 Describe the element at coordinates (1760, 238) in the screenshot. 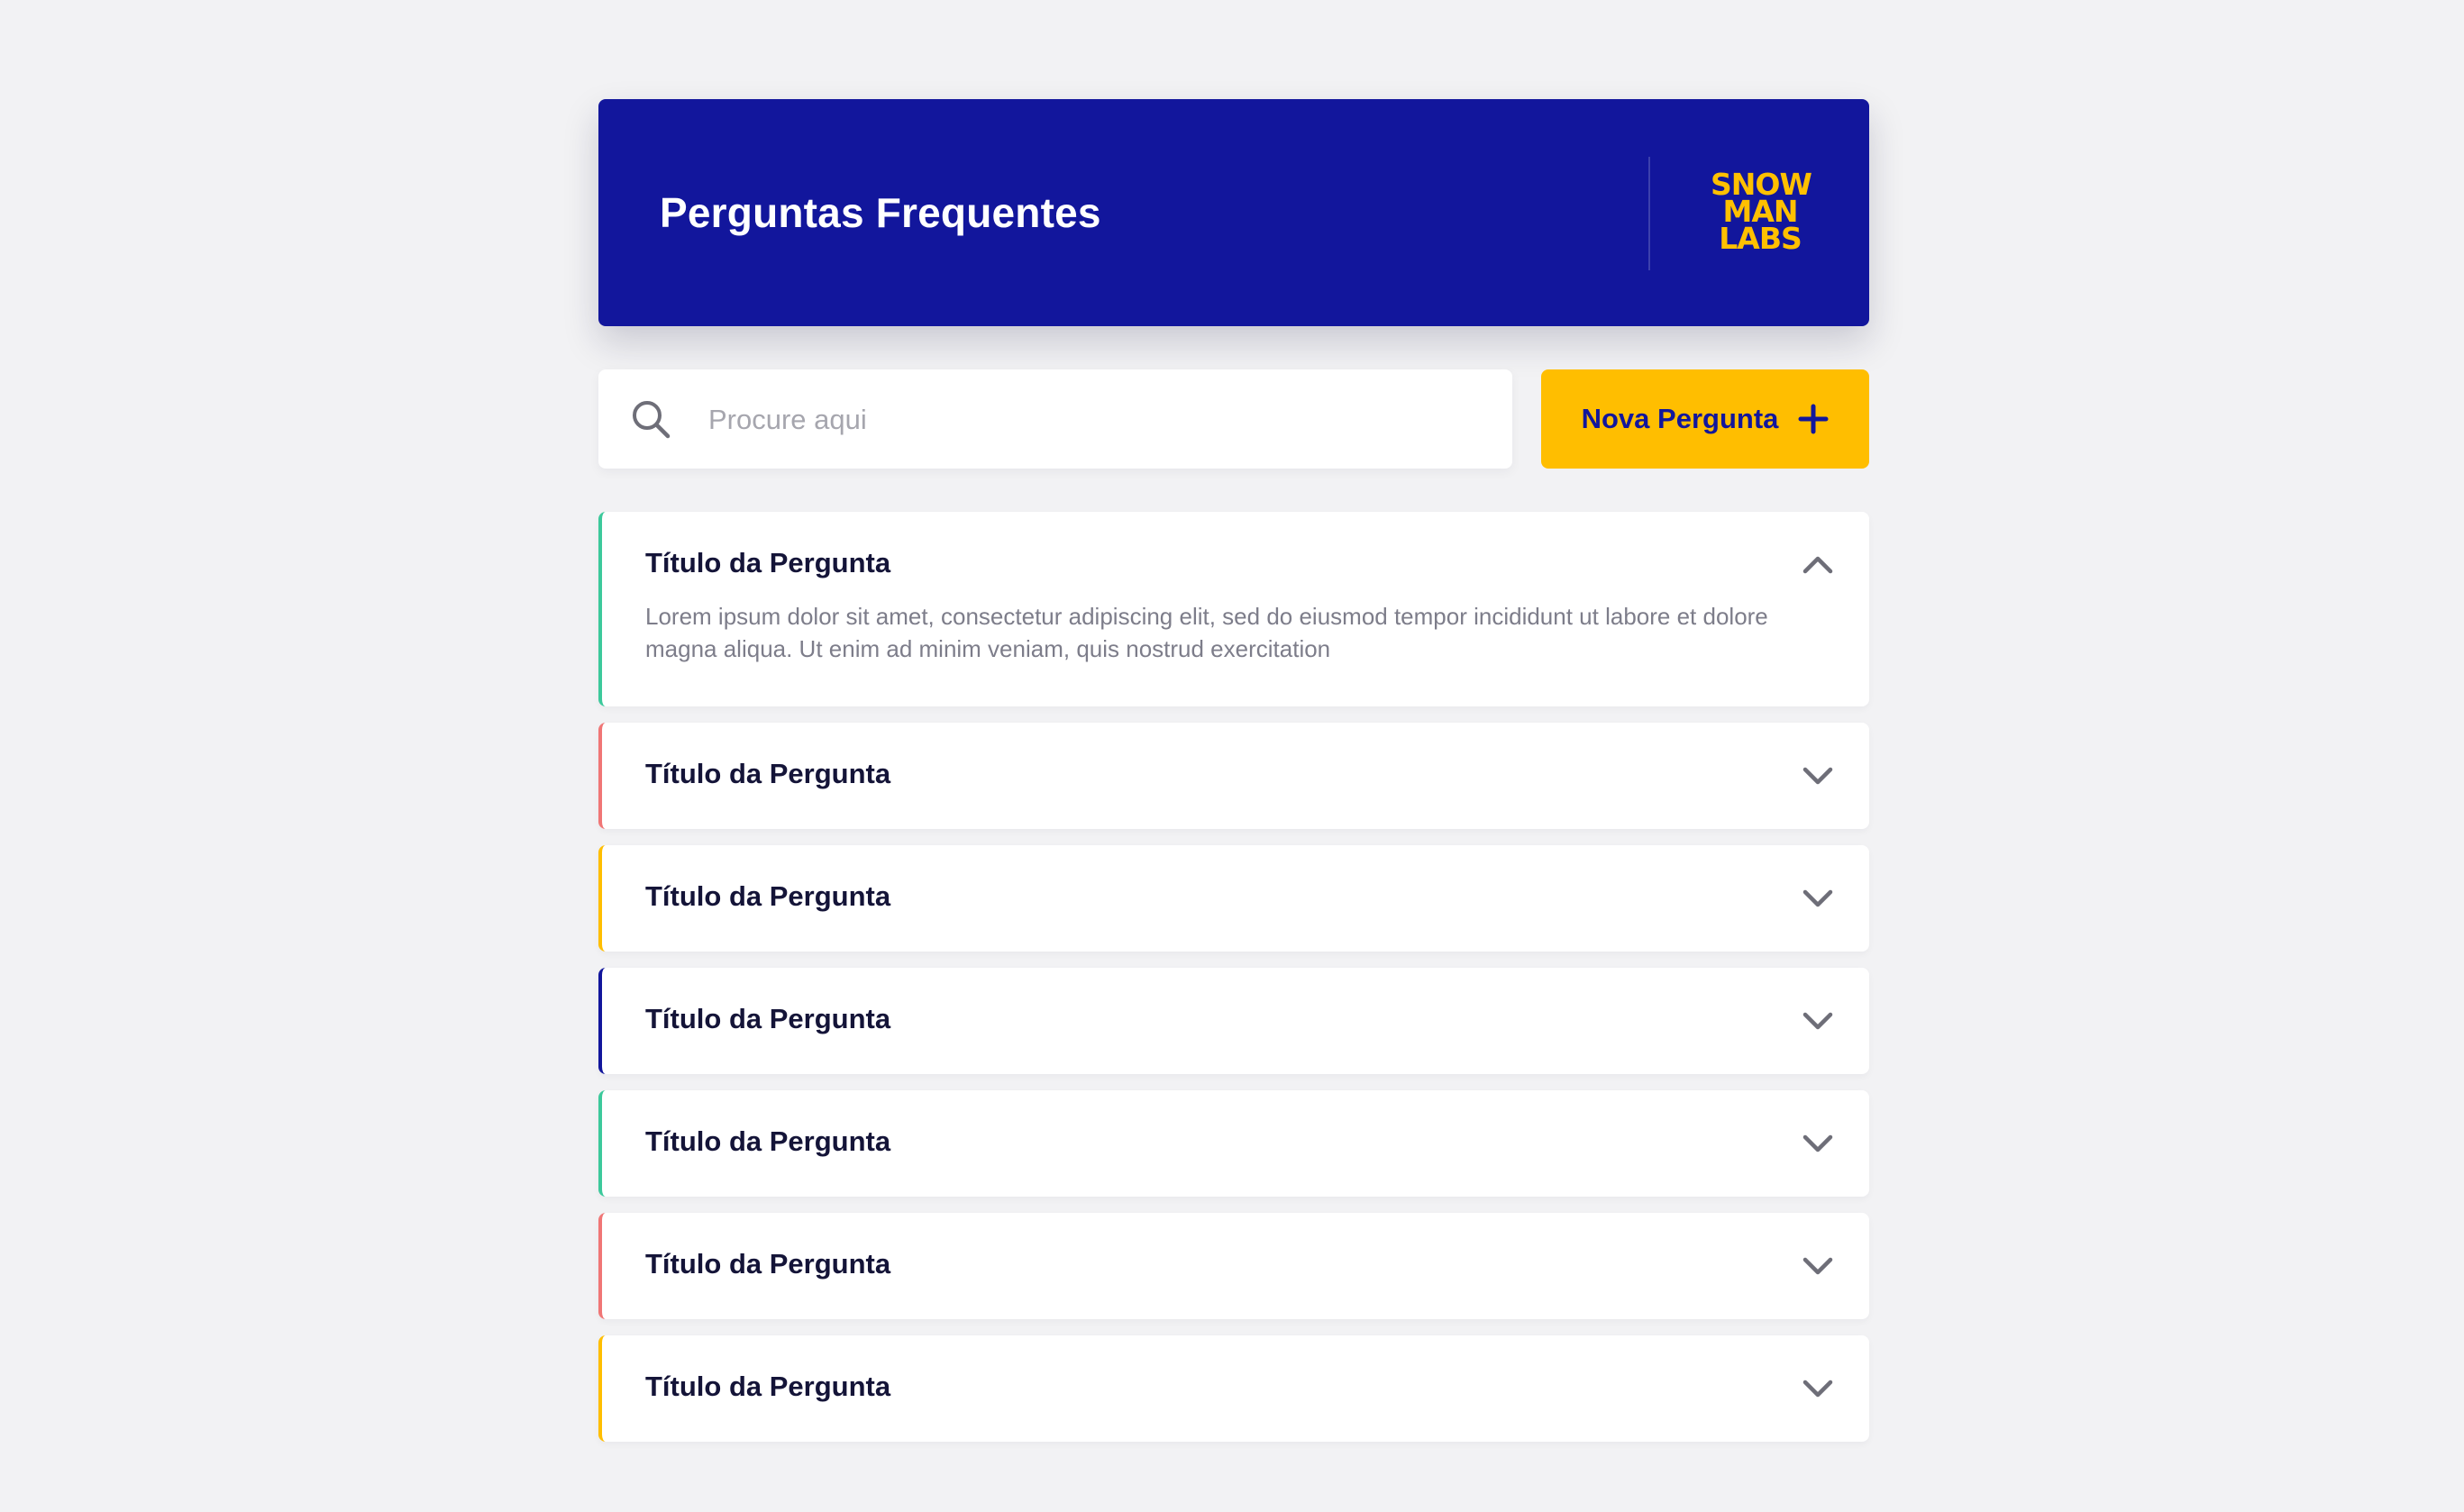

I see `logo-line: LABS` at that location.